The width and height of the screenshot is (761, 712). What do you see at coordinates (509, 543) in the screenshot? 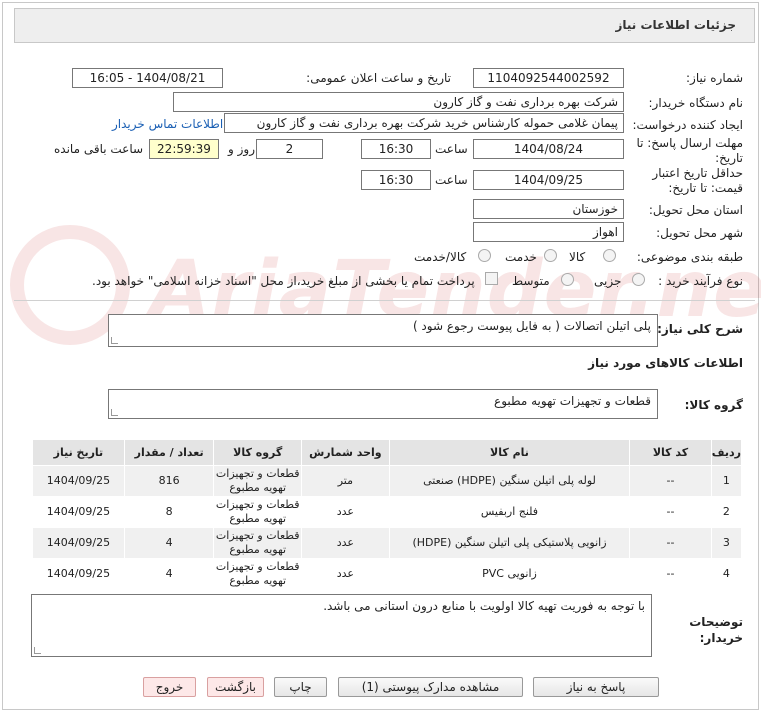
I see `cell-name: زانویی پلاستیکی پلی اتیلن سنگین (HDPE)` at bounding box center [509, 543].